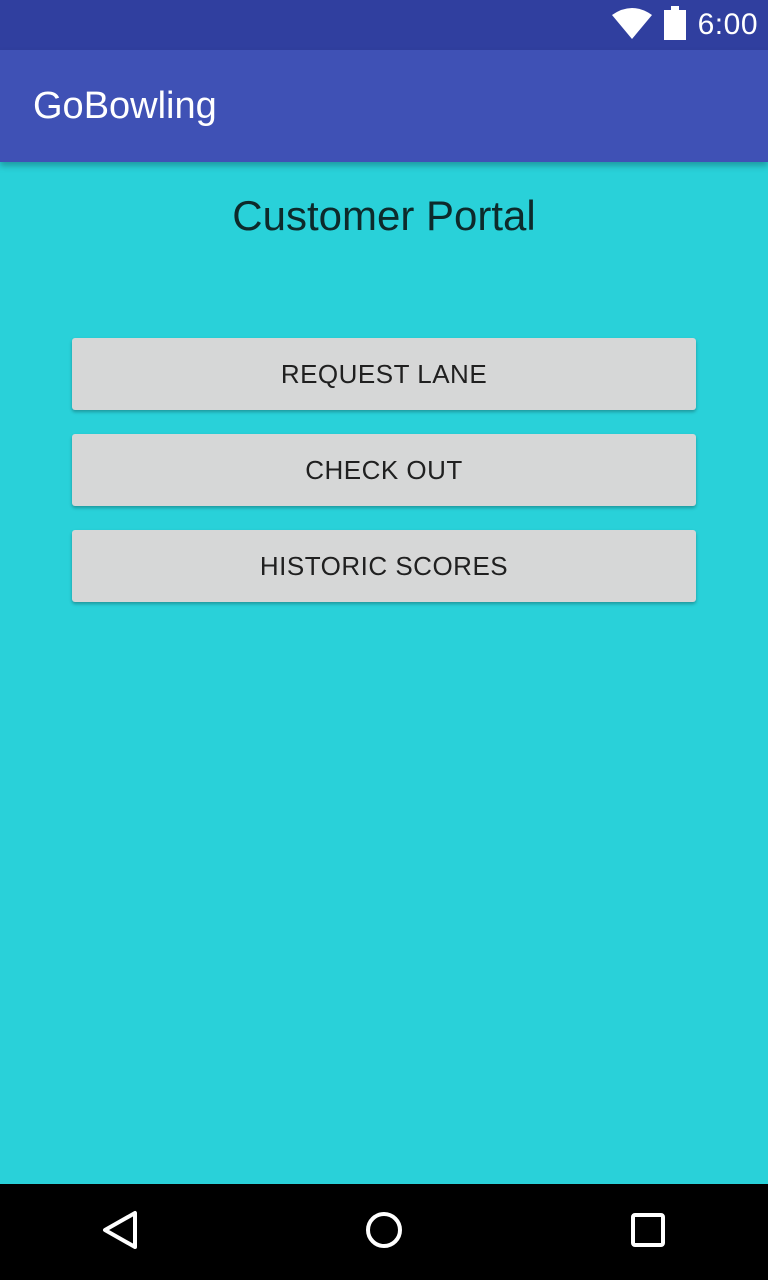  I want to click on check-out-button: CHECK OUT, so click(384, 470).